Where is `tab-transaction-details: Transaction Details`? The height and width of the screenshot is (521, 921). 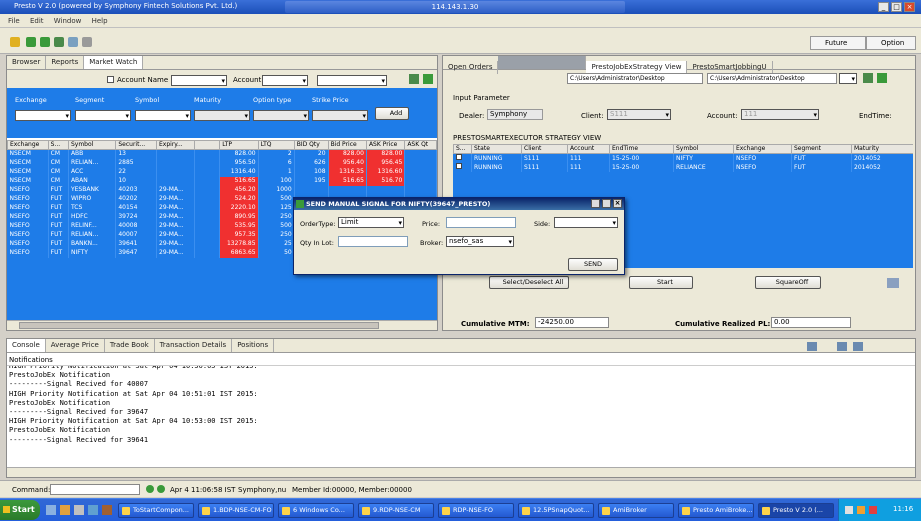
tab-transaction-details: Transaction Details is located at coordinates (194, 345).